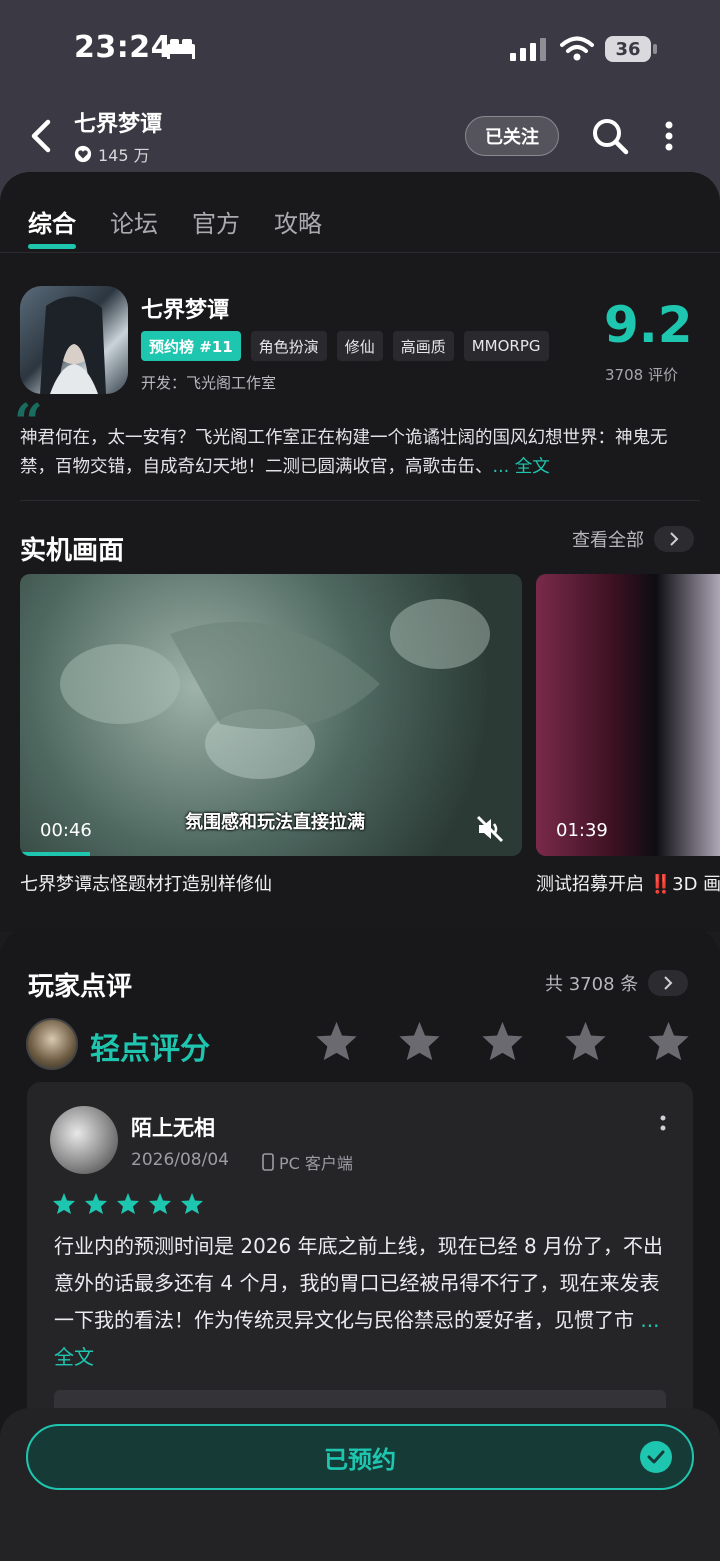  I want to click on reserved-button: 已预约, so click(360, 1457).